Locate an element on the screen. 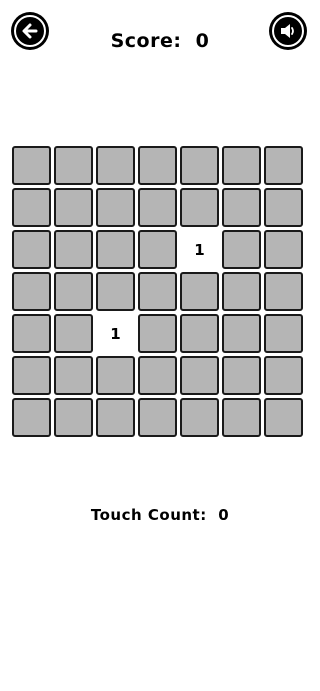  touch-count-value: 0 is located at coordinates (224, 515).